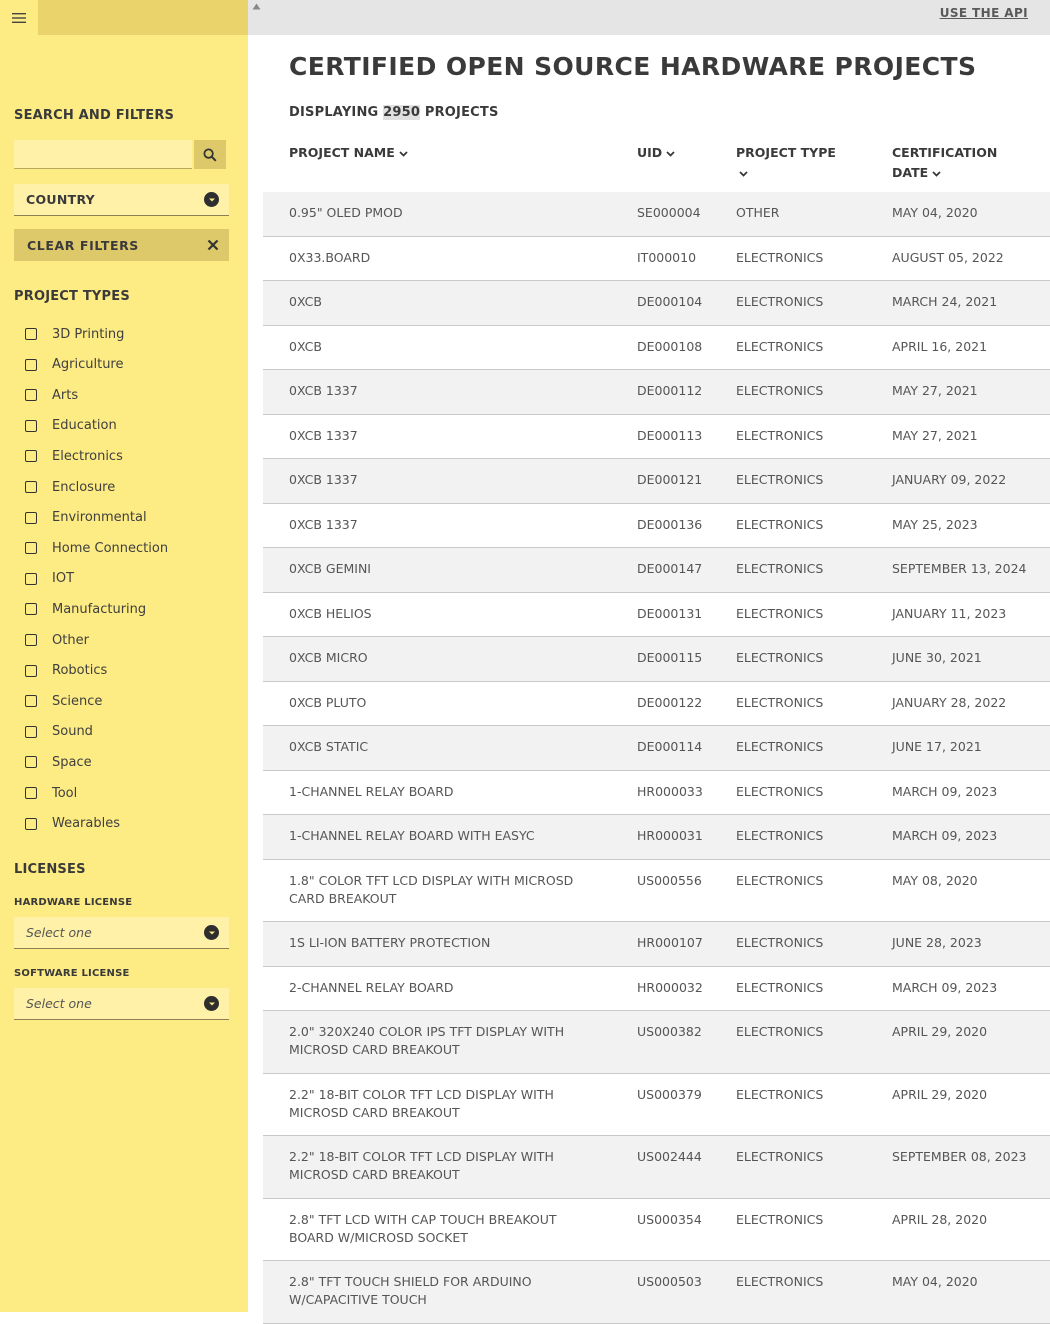 The image size is (1050, 1324). What do you see at coordinates (439, 792) in the screenshot?
I see `project-name-cell: 1-CHANNEL RELAY BOARD` at bounding box center [439, 792].